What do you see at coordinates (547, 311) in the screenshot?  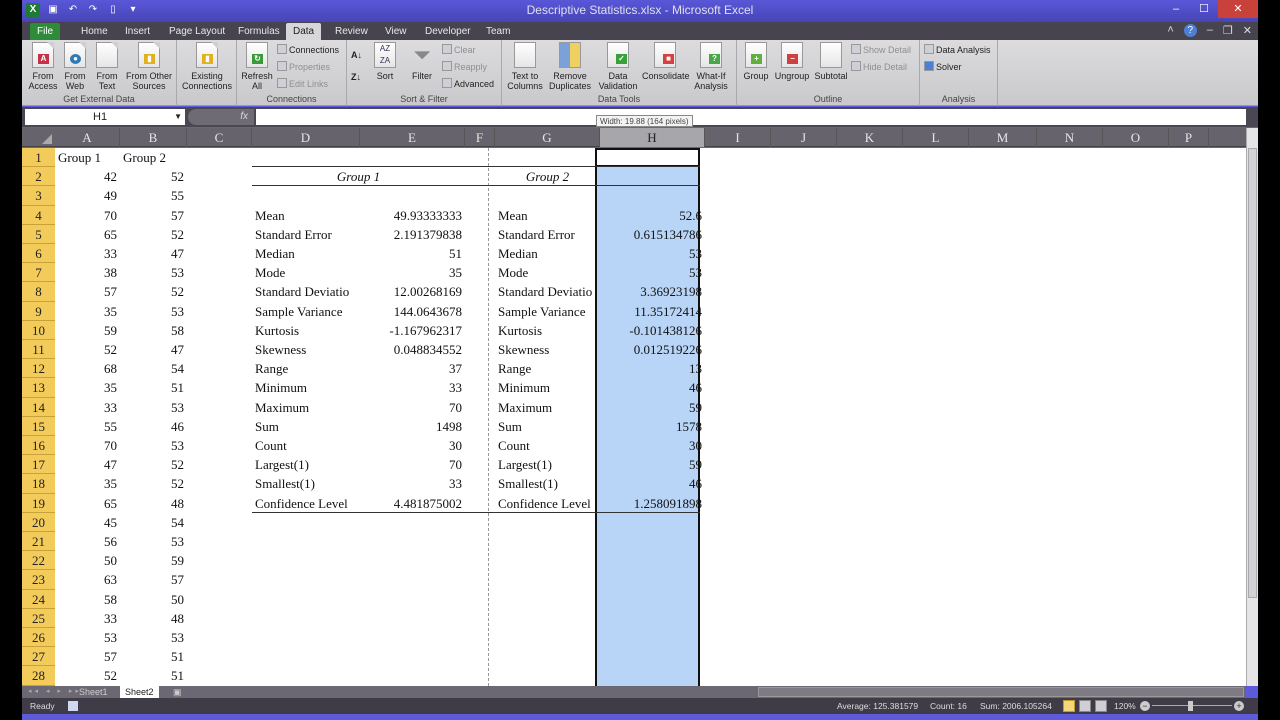 I see `stats-label: Sample Variance` at bounding box center [547, 311].